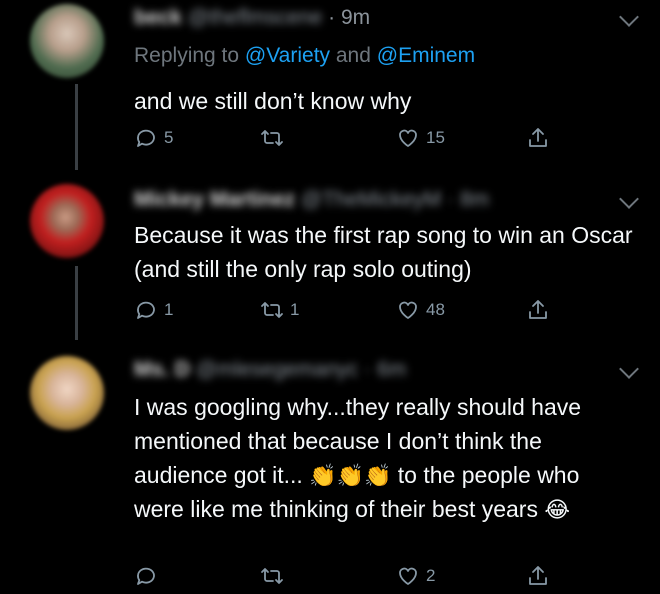 The height and width of the screenshot is (594, 660). Describe the element at coordinates (277, 369) in the screenshot. I see `user-handle: @mlesegemanyc` at that location.